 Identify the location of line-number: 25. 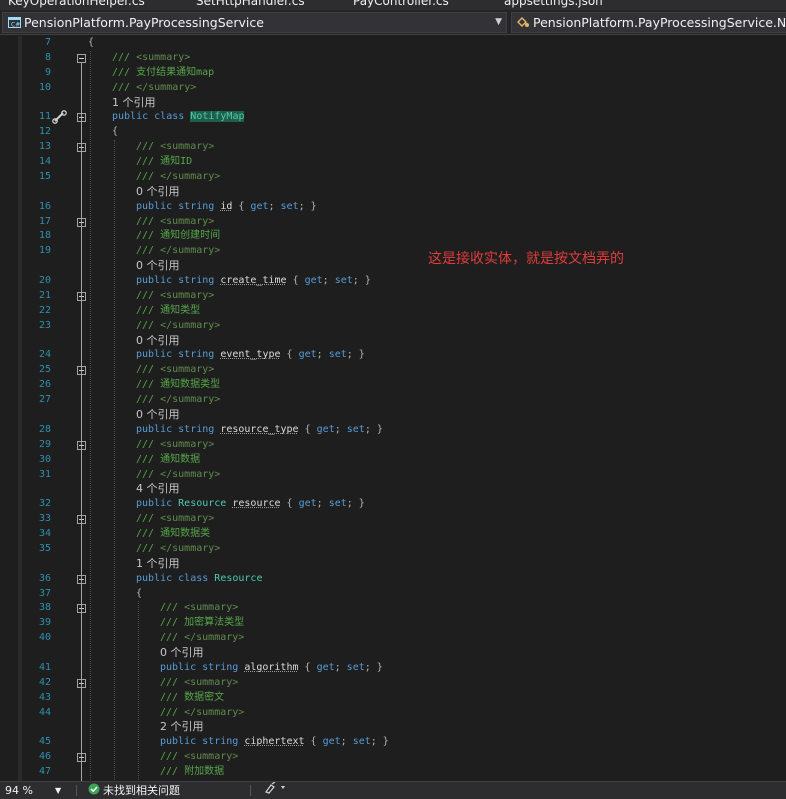
(44, 370).